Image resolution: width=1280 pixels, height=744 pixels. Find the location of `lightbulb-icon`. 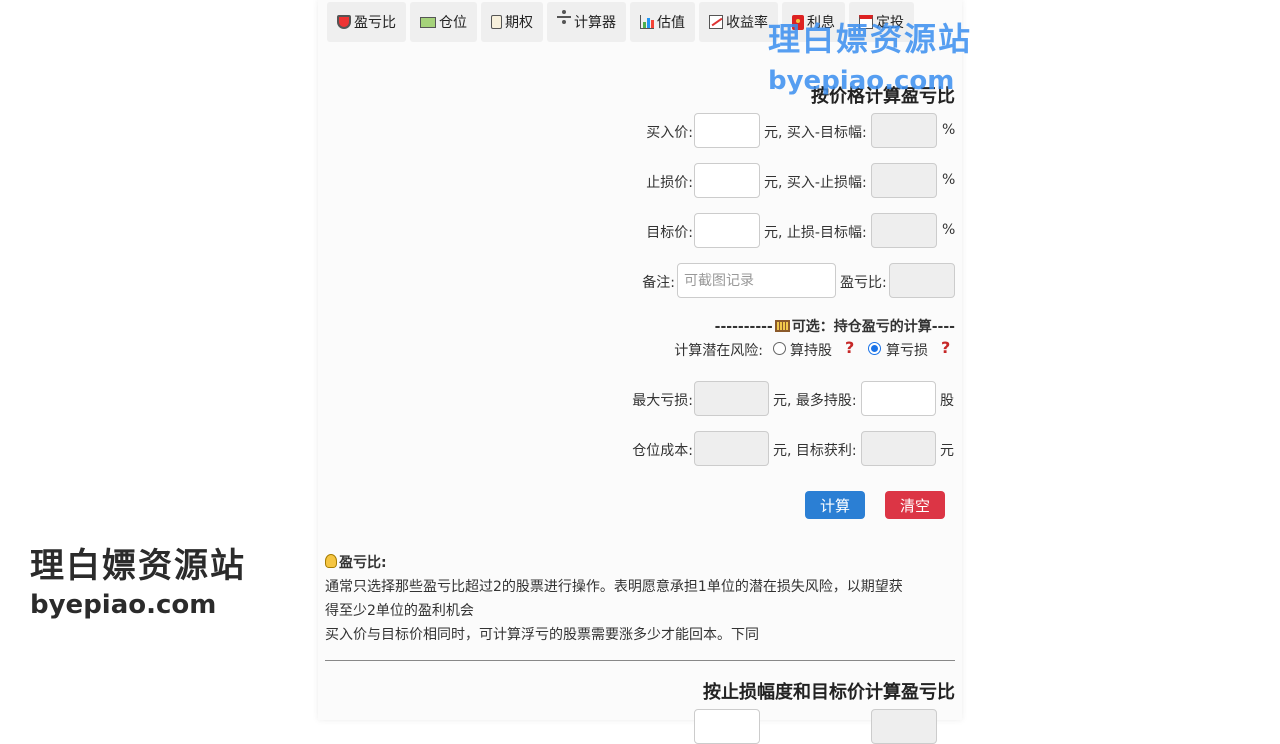

lightbulb-icon is located at coordinates (331, 561).